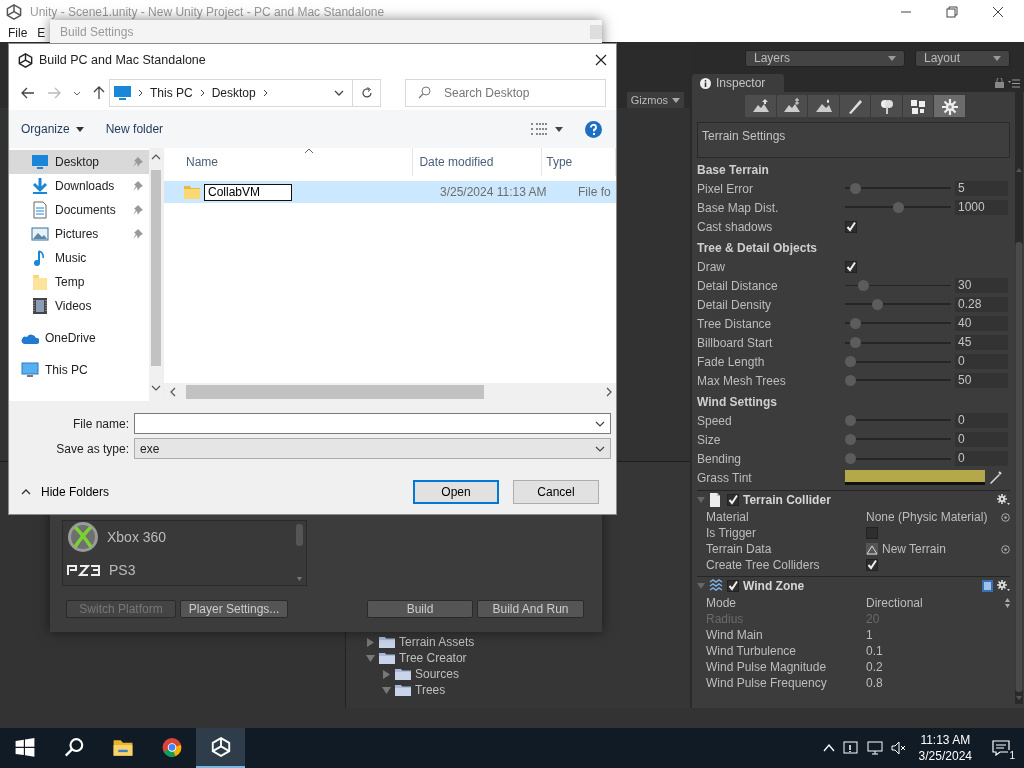 The height and width of the screenshot is (768, 1024). Describe the element at coordinates (874, 651) in the screenshot. I see `number-field: 0.1` at that location.